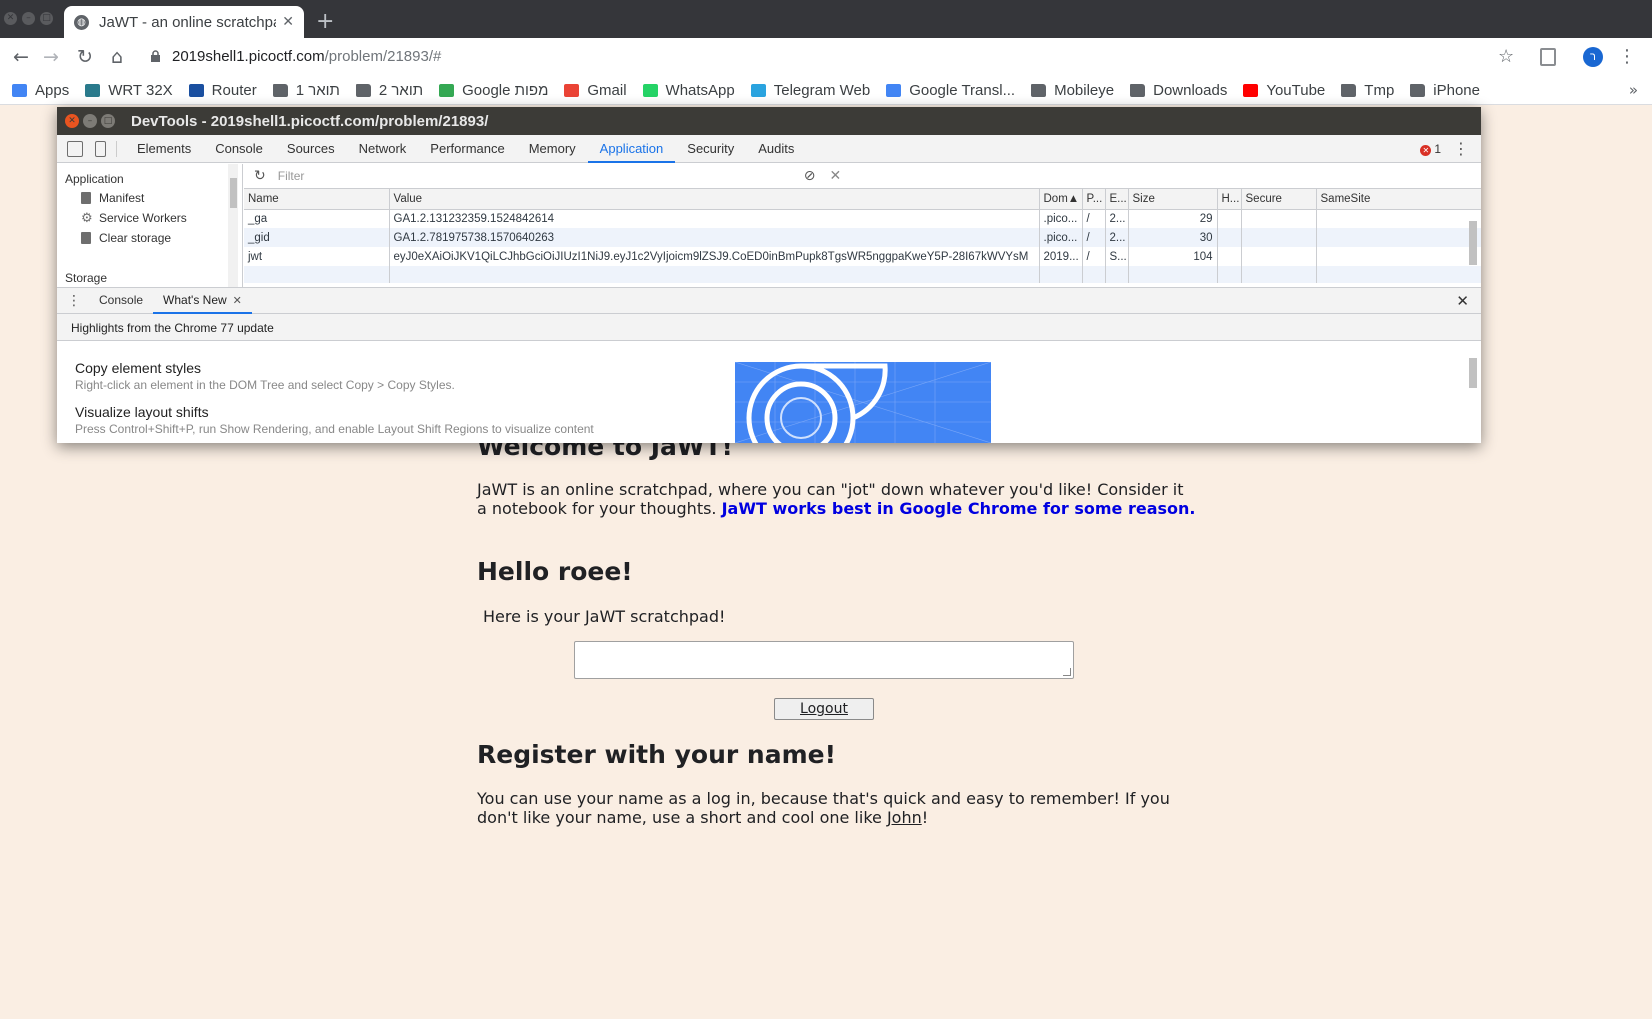 Image resolution: width=1652 pixels, height=1019 pixels. I want to click on bookmarks-overflow-icon: », so click(1633, 90).